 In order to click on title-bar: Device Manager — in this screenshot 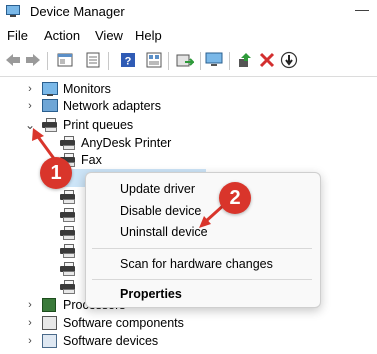, I will do `click(188, 12)`.